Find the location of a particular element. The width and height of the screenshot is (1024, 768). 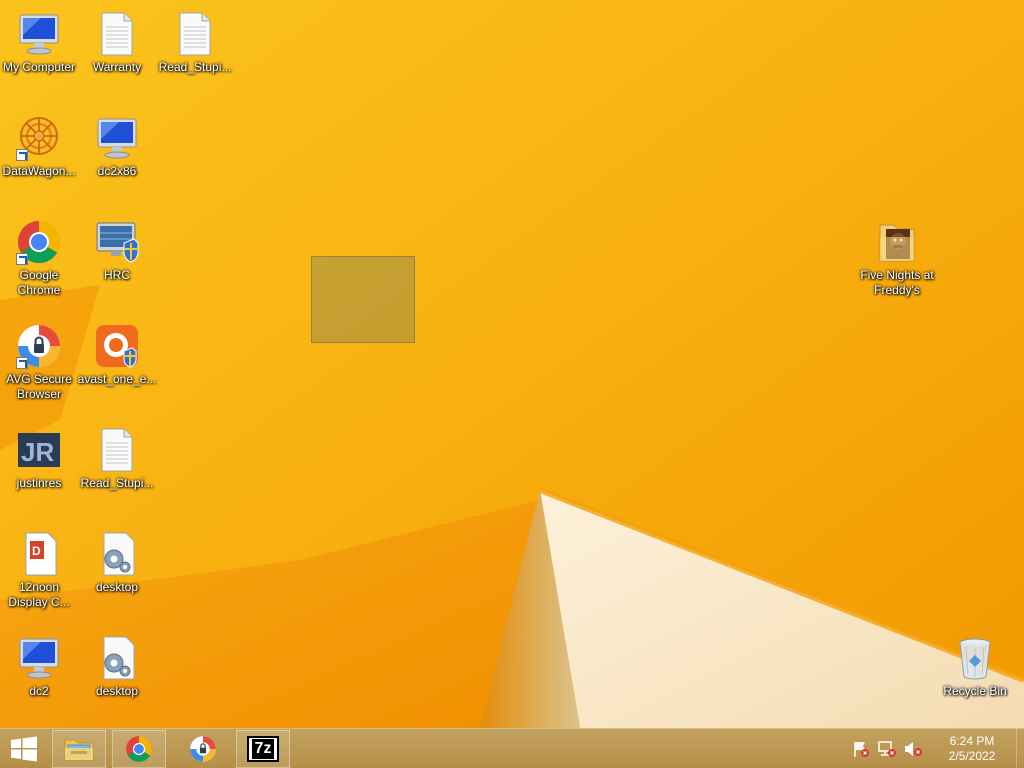

system-tray: 6:24 PM 2/5/2022 is located at coordinates (936, 748).